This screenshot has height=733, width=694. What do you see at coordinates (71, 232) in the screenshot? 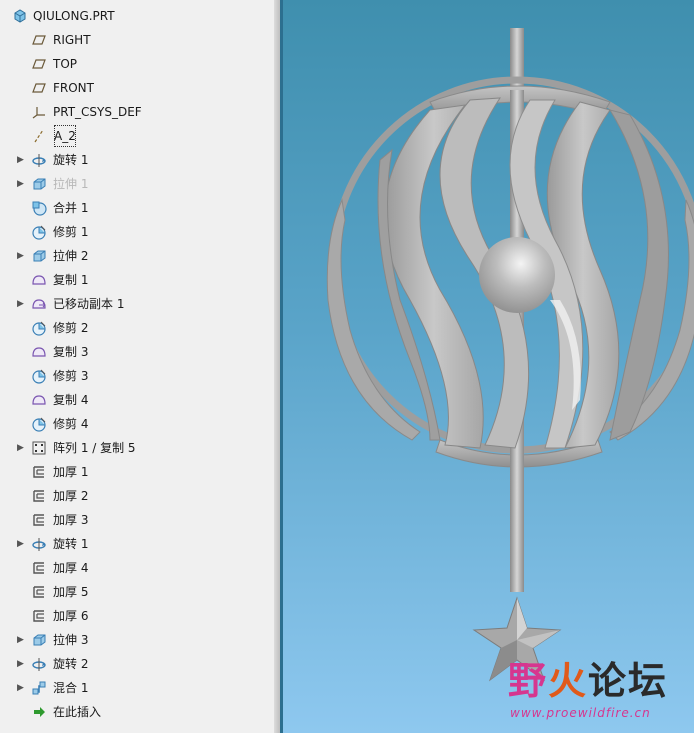
I see `tree-item-label: 修剪 1` at bounding box center [71, 232].